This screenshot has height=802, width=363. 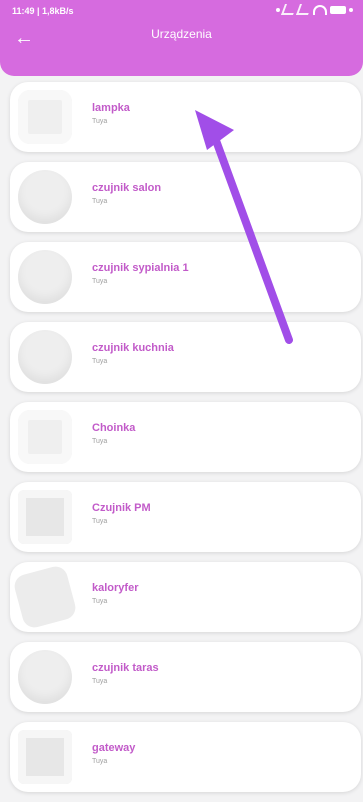 I want to click on device-name: czujnik sypialnia 1, so click(x=140, y=268).